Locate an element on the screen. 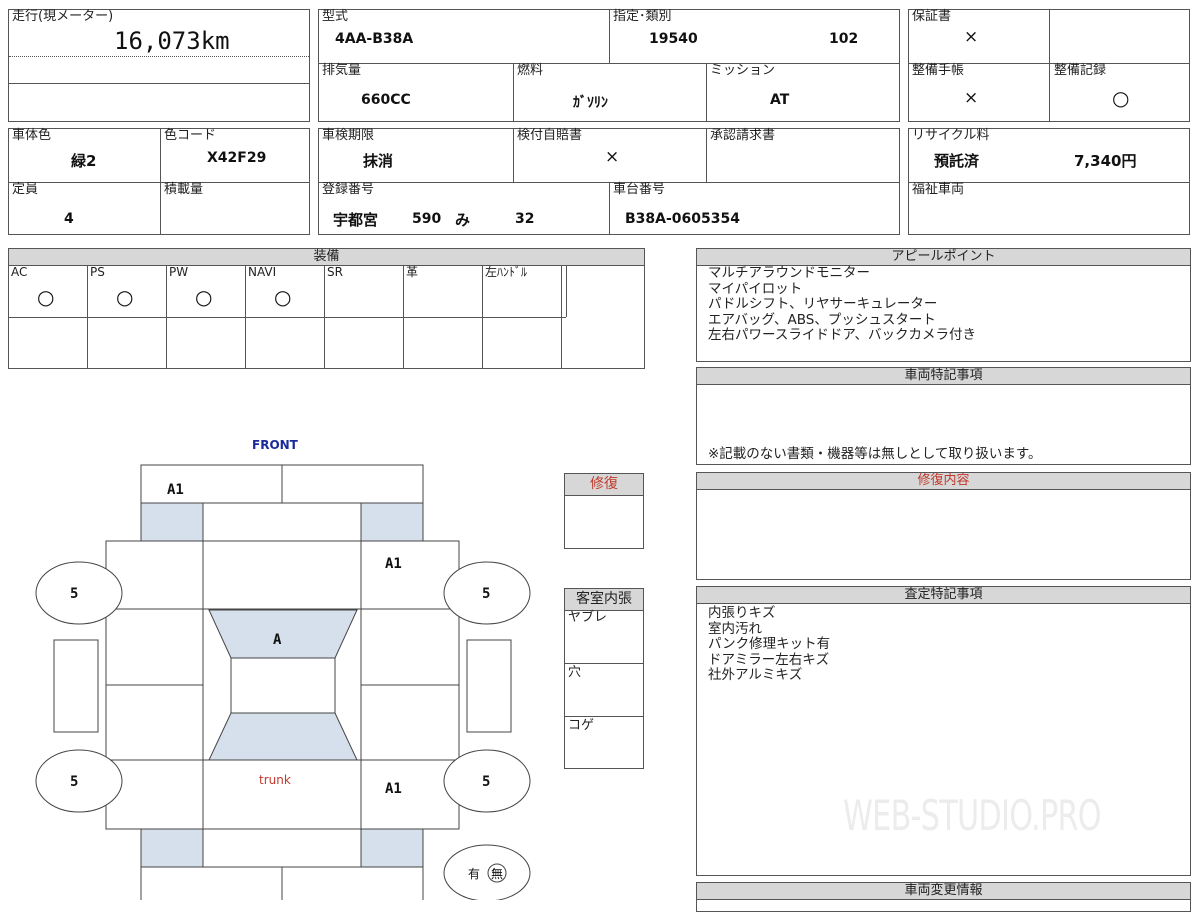  equipment-label: 革 is located at coordinates (412, 272).